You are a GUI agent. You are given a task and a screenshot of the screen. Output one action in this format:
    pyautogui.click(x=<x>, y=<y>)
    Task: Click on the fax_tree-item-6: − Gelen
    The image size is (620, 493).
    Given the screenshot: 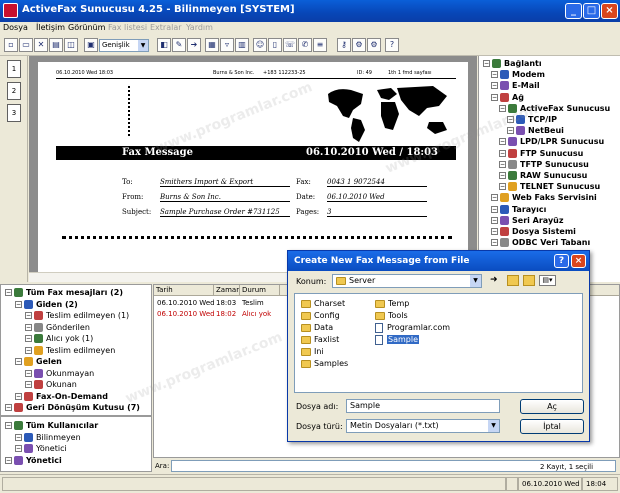 What is the action you would take?
    pyautogui.click(x=38, y=361)
    